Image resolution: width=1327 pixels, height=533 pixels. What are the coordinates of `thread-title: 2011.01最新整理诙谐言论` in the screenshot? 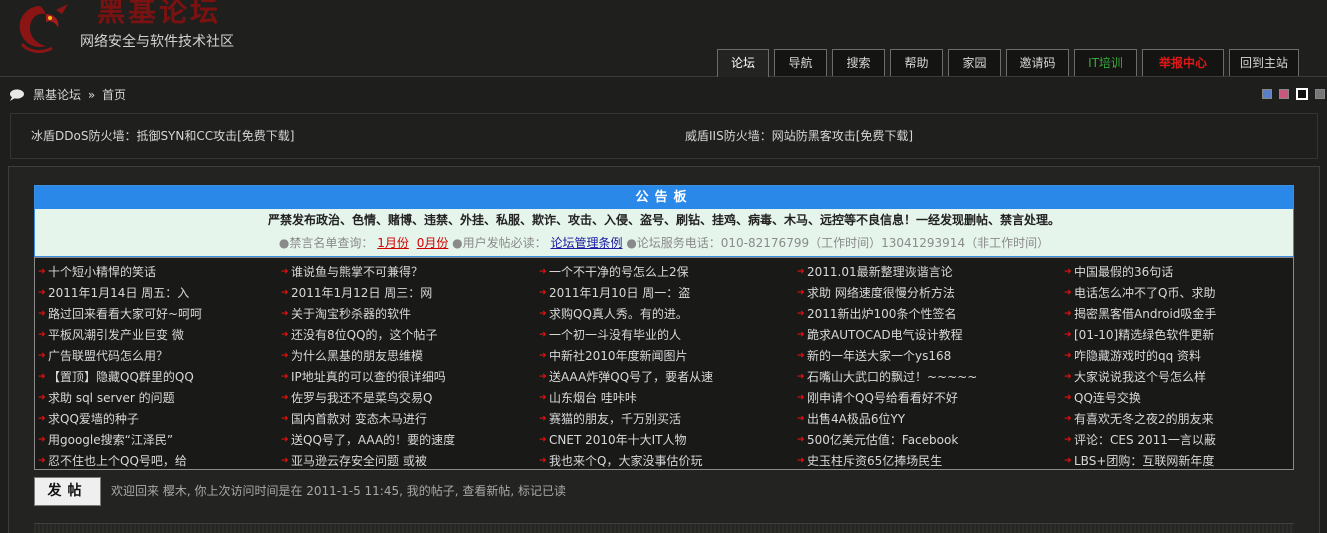 It's located at (880, 272).